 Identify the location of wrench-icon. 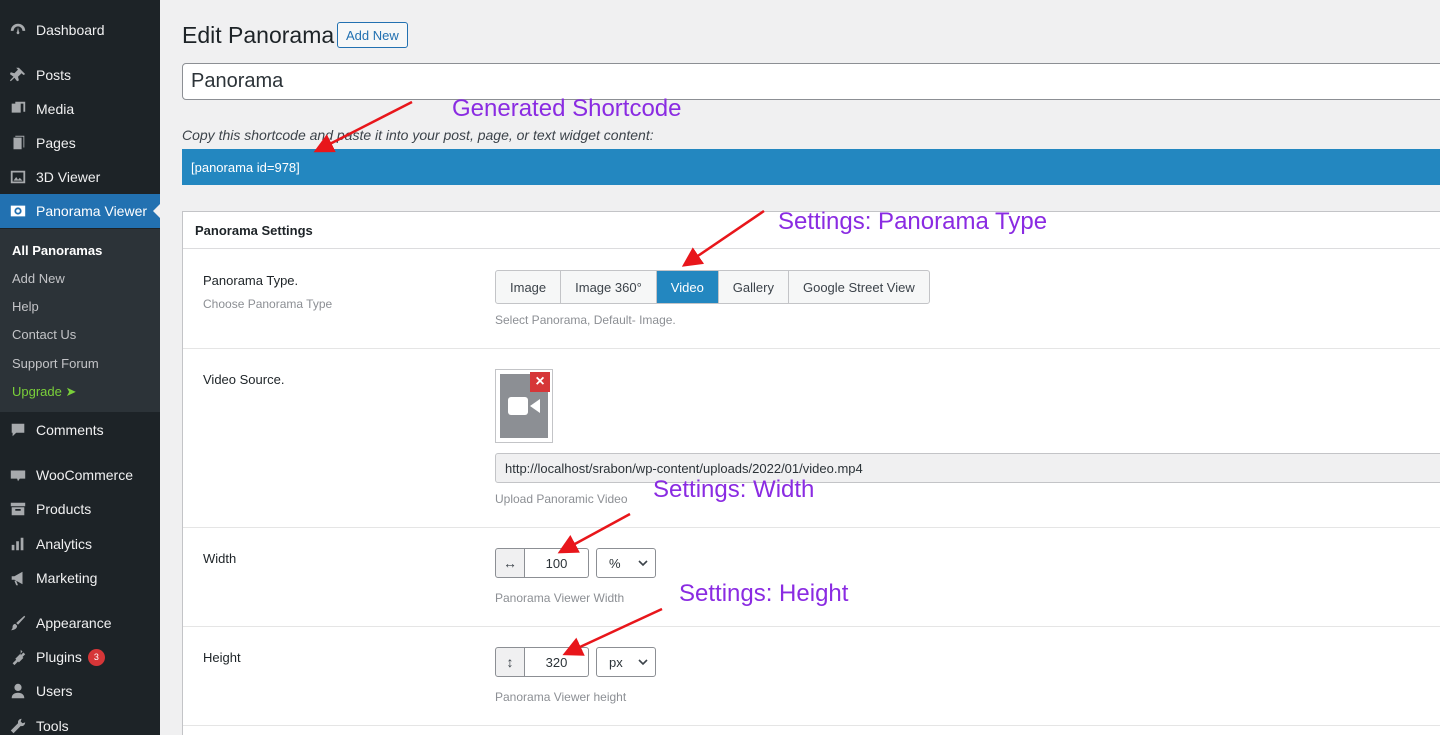
(18, 726).